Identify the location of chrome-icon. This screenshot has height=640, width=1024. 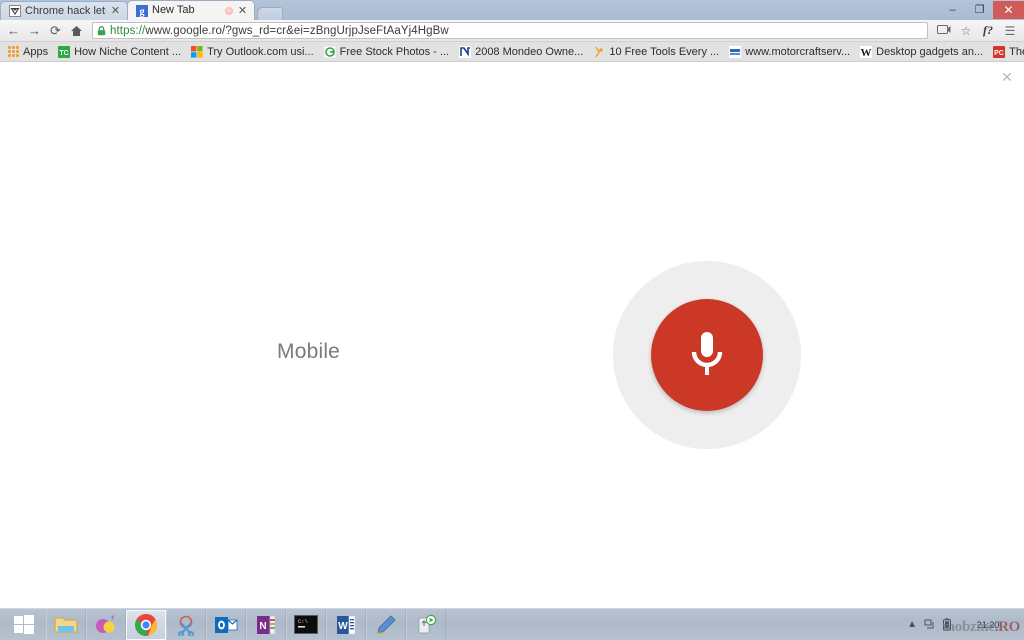
(146, 624).